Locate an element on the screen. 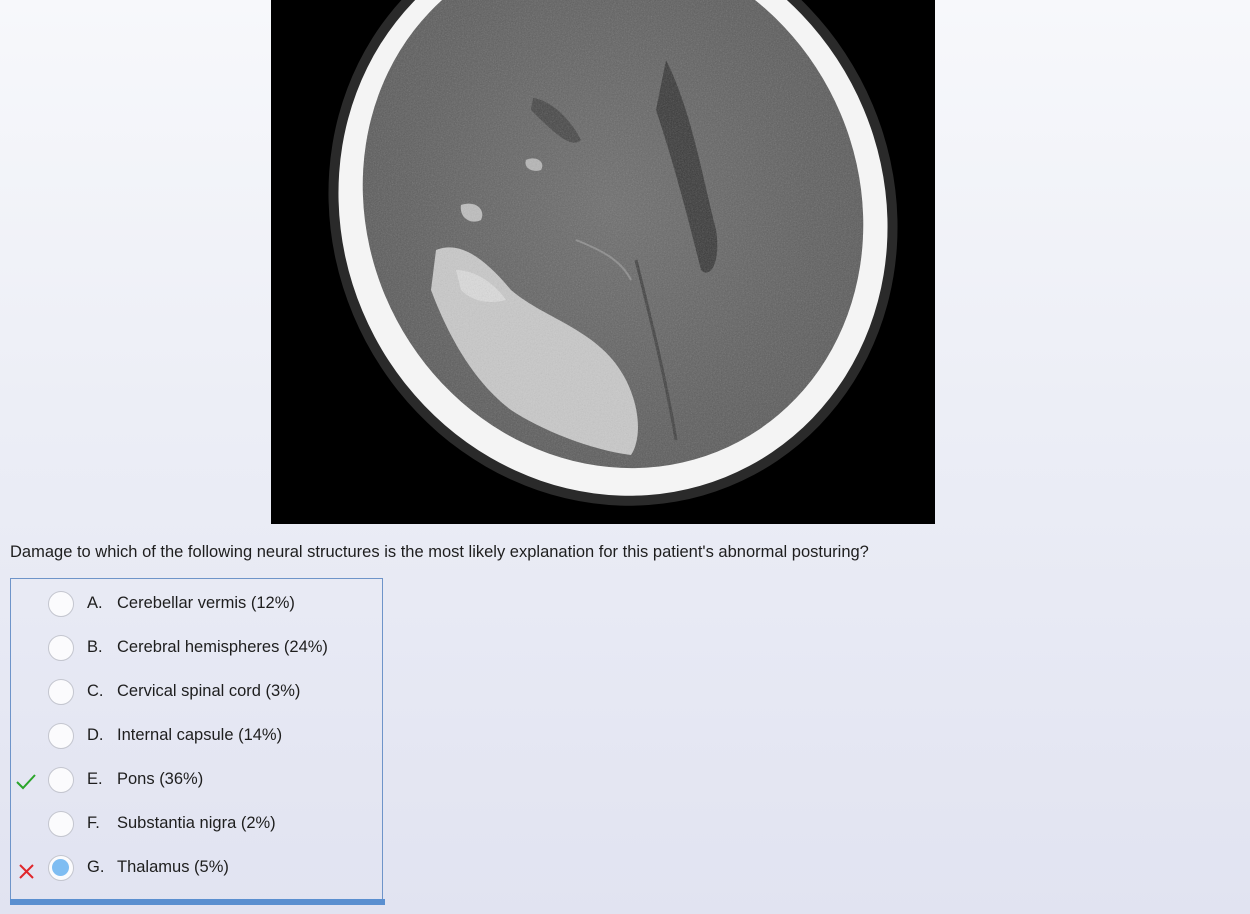  answer-mark-a is located at coordinates (26, 606).